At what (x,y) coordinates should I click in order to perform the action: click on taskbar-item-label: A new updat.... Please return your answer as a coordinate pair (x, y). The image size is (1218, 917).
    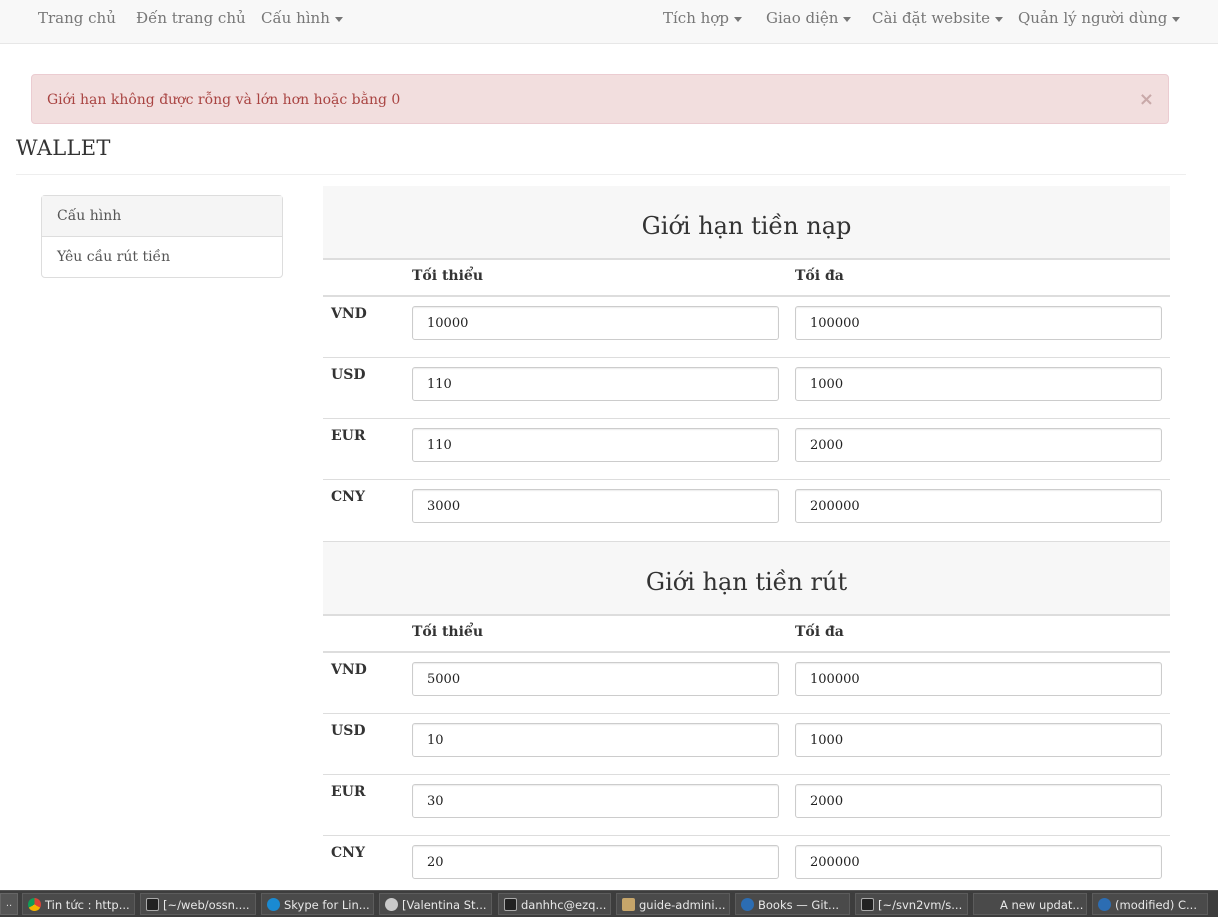
    Looking at the image, I should click on (1042, 905).